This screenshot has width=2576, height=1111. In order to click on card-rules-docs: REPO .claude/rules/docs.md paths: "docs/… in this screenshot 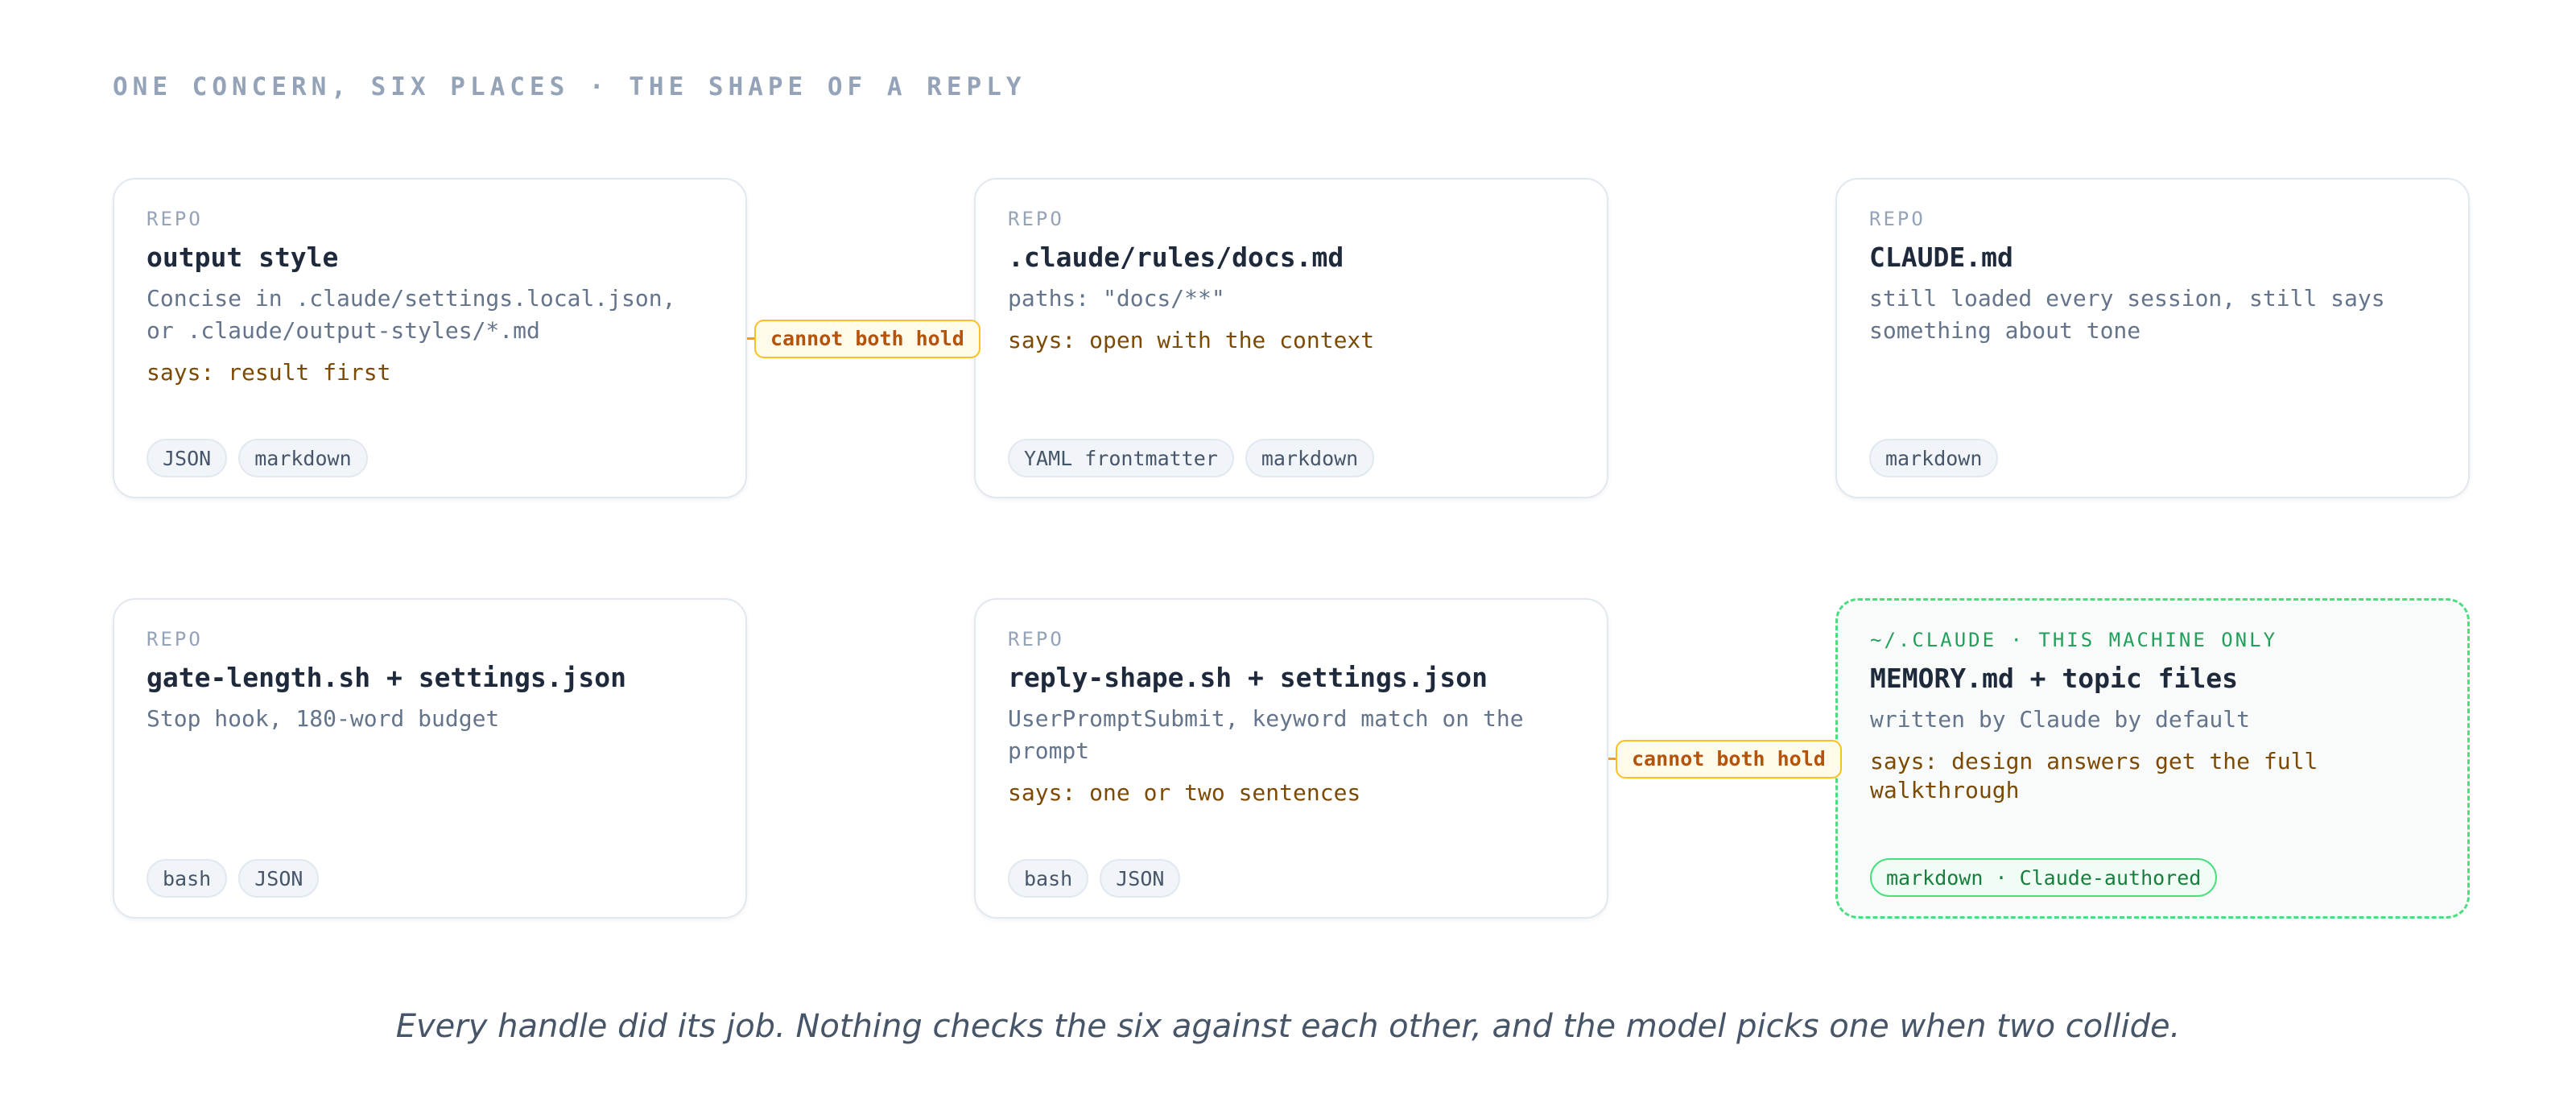, I will do `click(1291, 338)`.